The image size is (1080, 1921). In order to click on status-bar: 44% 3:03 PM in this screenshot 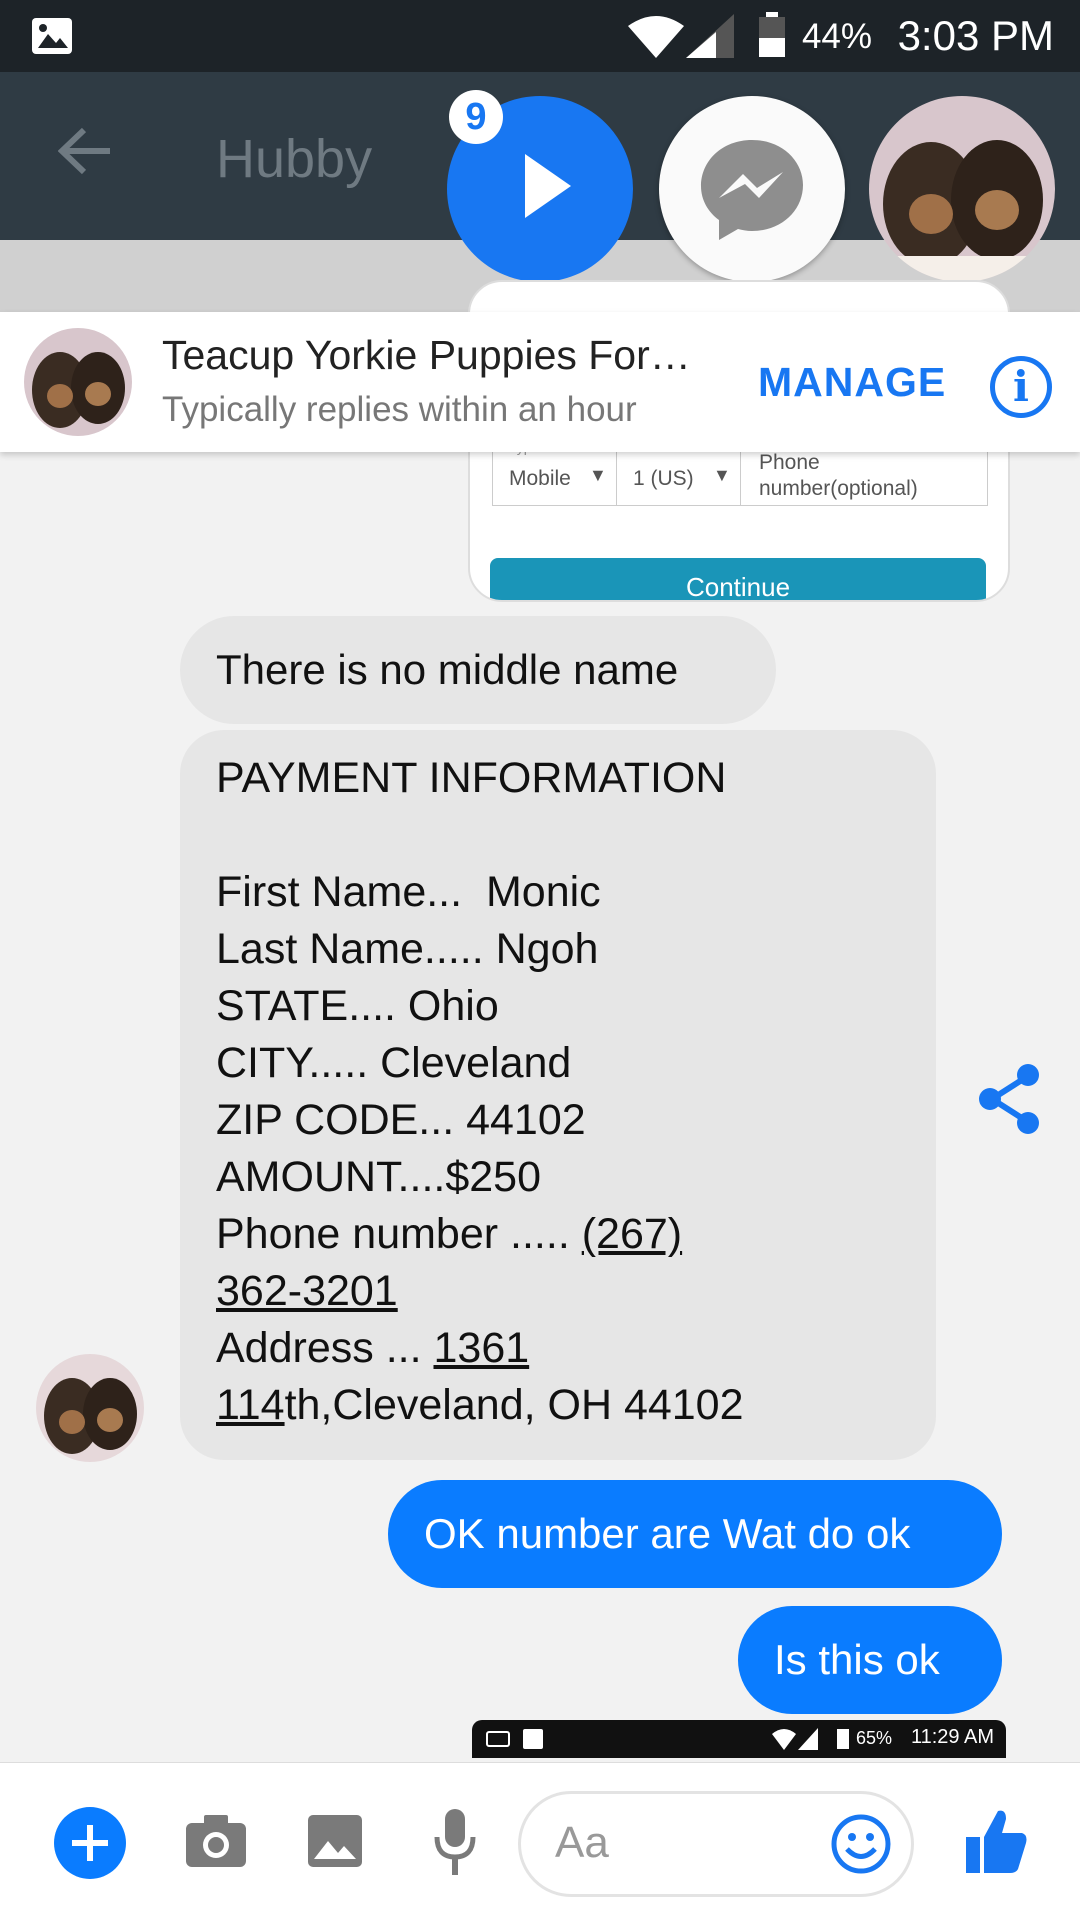, I will do `click(540, 36)`.